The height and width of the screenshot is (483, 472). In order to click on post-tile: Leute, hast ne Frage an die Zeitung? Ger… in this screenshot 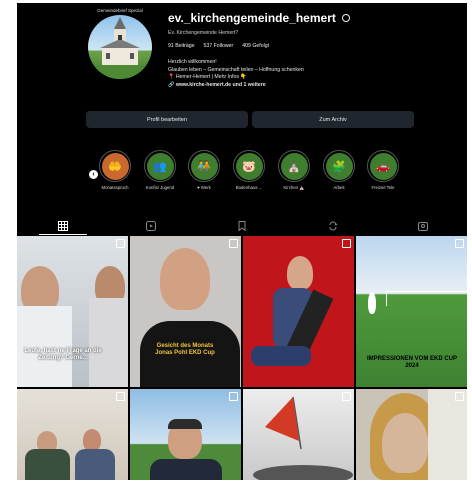, I will do `click(72, 311)`.